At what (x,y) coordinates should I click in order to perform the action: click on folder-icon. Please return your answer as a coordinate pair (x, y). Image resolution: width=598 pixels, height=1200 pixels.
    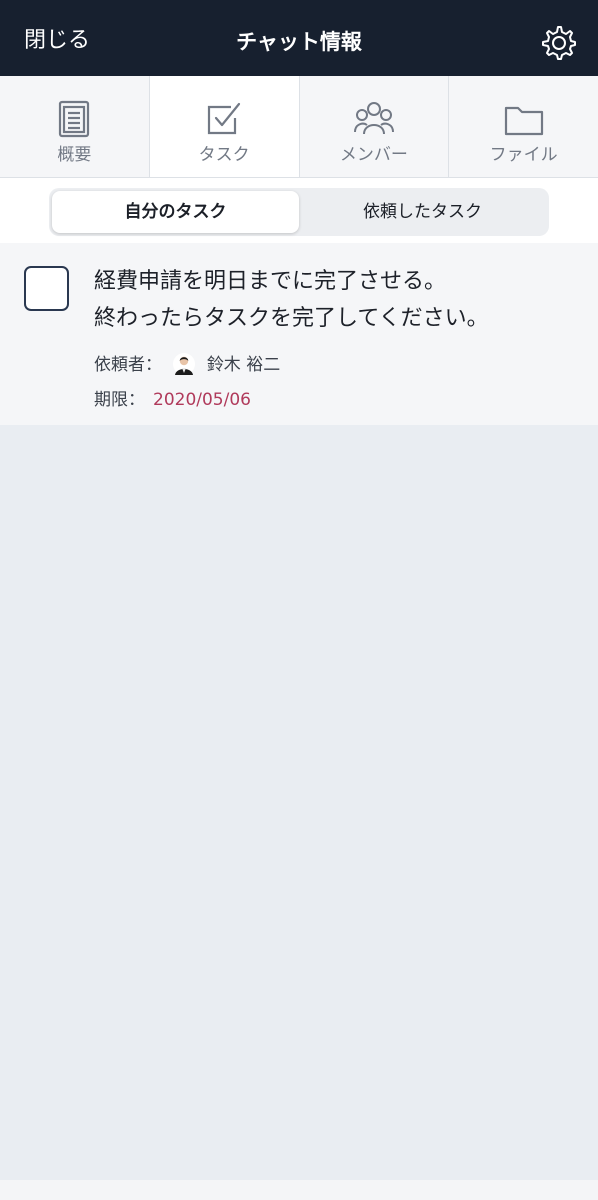
    Looking at the image, I should click on (523, 121).